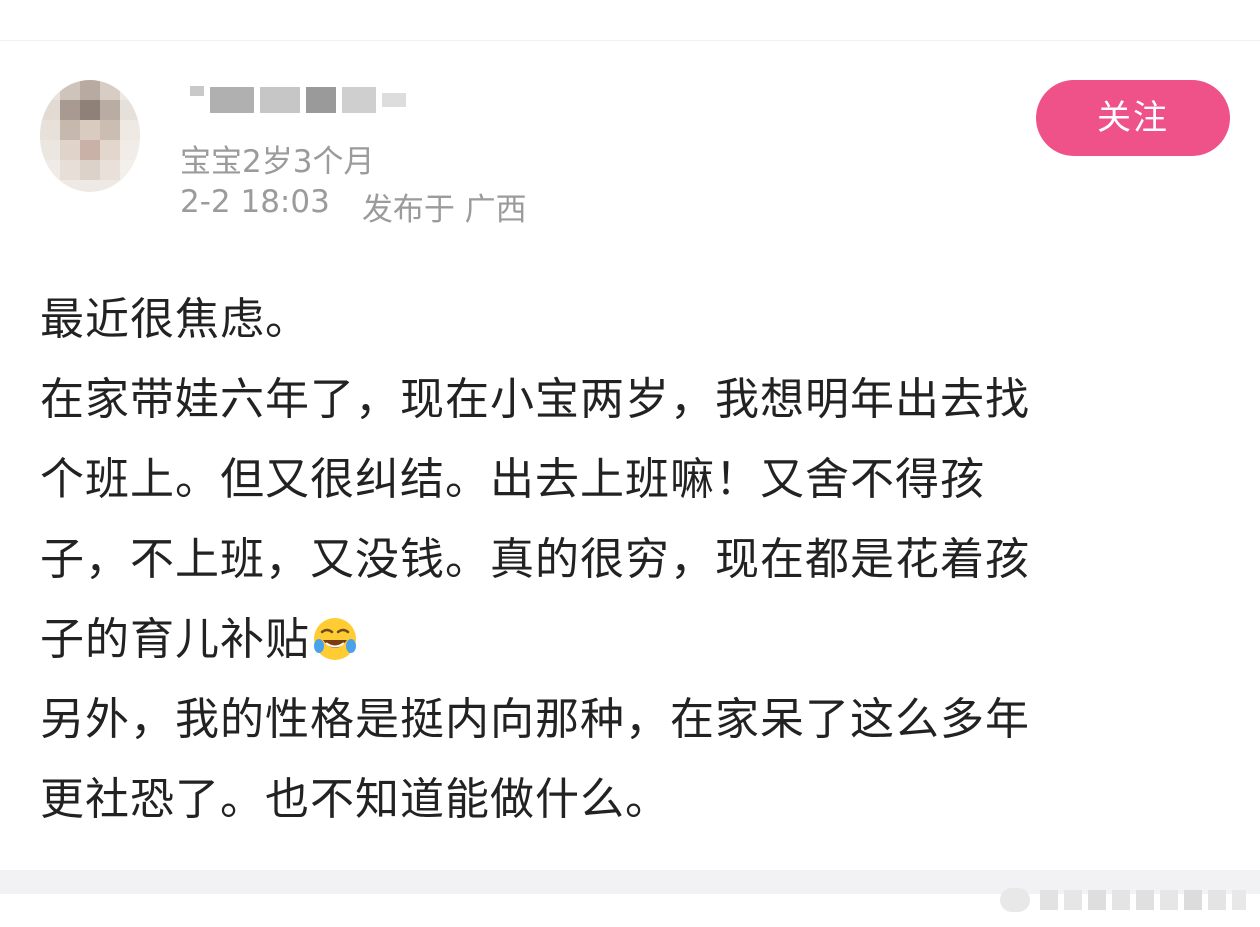 This screenshot has height=927, width=1260. Describe the element at coordinates (355, 799) in the screenshot. I see `post-line: 更社恐了。也不知道能做什么。` at that location.